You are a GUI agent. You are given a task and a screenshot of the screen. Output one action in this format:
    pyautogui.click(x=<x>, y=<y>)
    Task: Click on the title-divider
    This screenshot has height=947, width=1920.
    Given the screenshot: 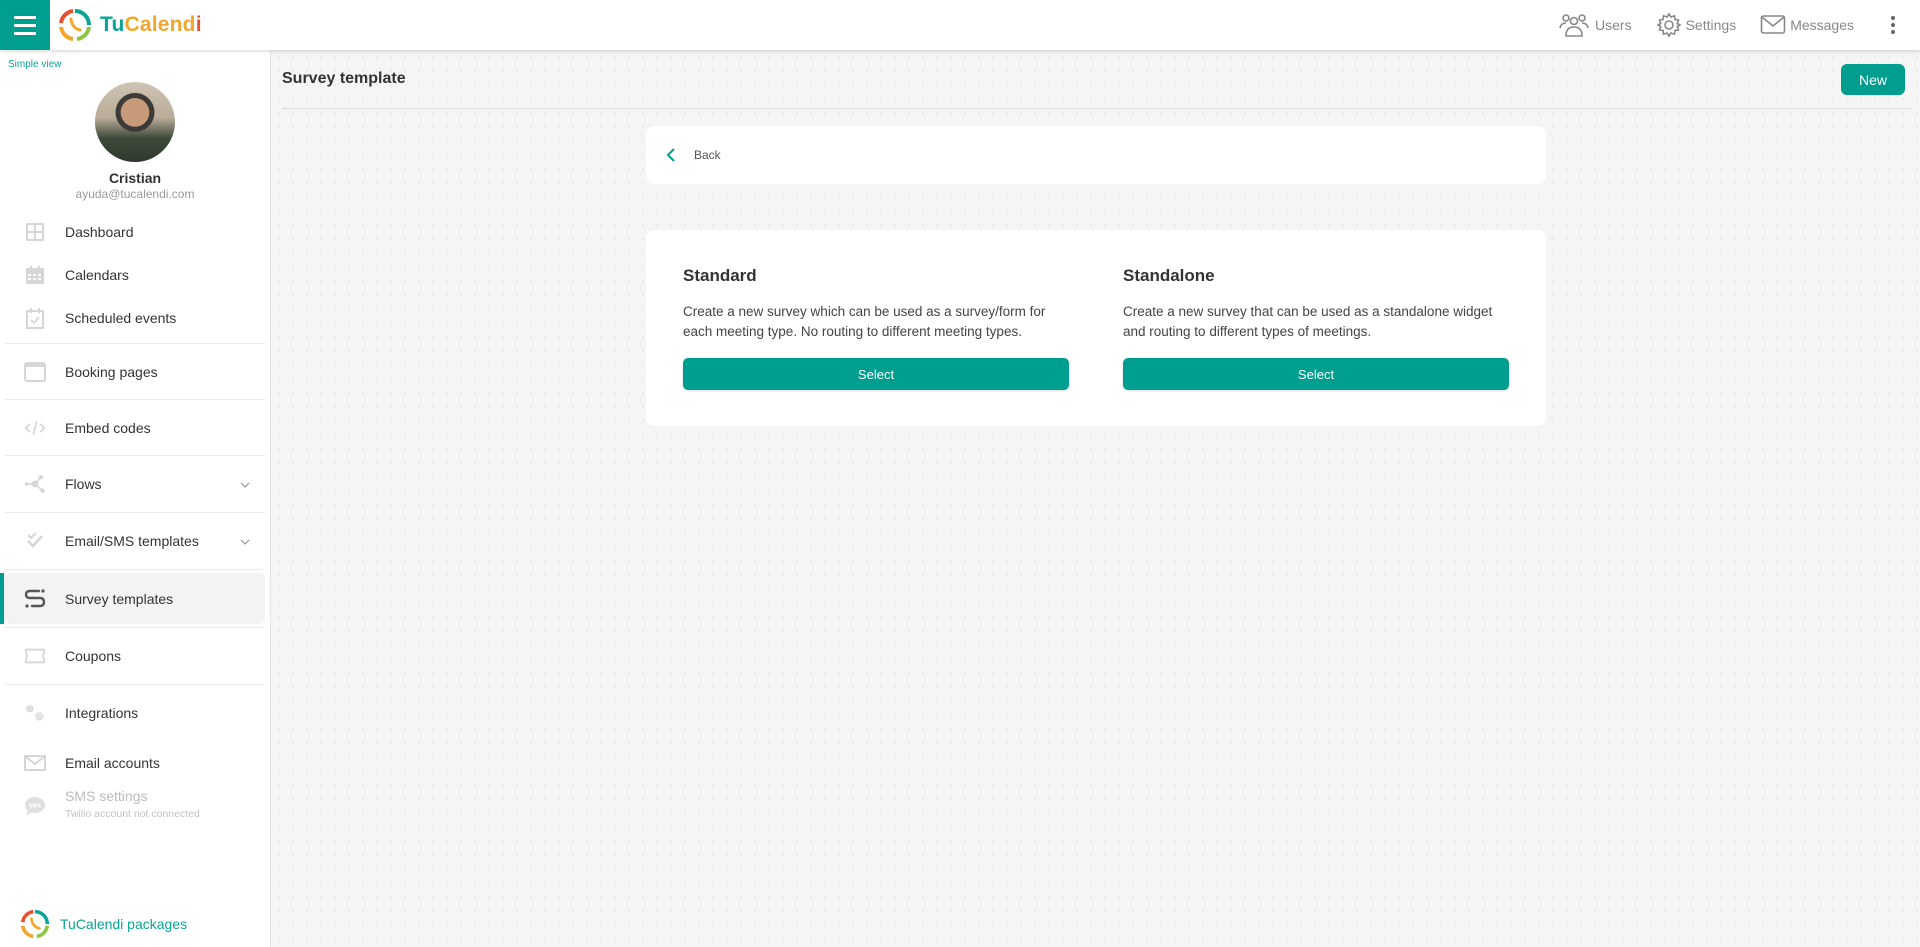 What is the action you would take?
    pyautogui.click(x=1097, y=108)
    